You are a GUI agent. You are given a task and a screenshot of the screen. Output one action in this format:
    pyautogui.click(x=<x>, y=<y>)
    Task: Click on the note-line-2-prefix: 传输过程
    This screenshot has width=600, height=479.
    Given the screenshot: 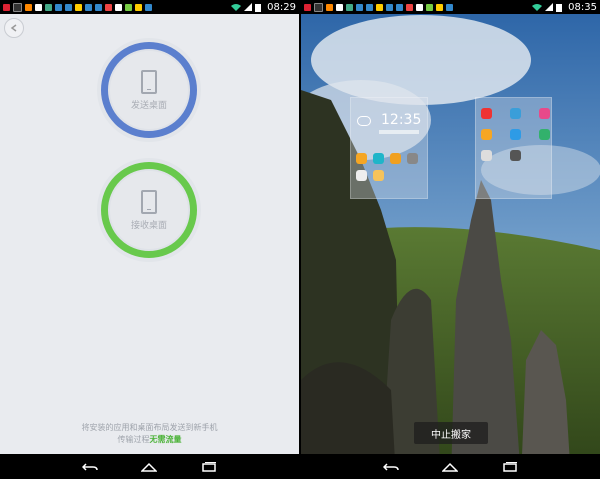 What is the action you would take?
    pyautogui.click(x=133, y=439)
    